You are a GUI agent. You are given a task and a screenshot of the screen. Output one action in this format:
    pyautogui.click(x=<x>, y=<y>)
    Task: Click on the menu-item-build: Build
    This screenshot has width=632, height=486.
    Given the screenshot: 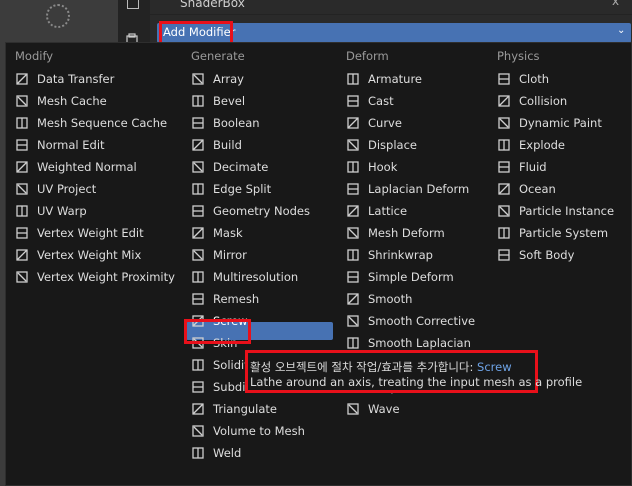 What is the action you would take?
    pyautogui.click(x=216, y=145)
    